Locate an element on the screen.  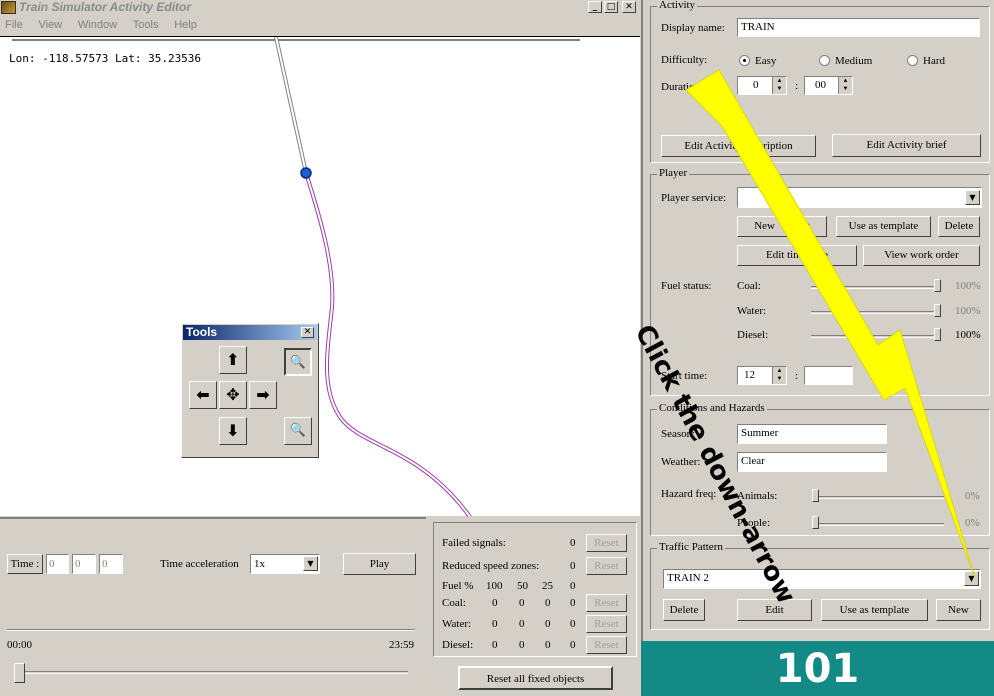
start-hours-spinner: ▲ ▼ is located at coordinates (779, 375).